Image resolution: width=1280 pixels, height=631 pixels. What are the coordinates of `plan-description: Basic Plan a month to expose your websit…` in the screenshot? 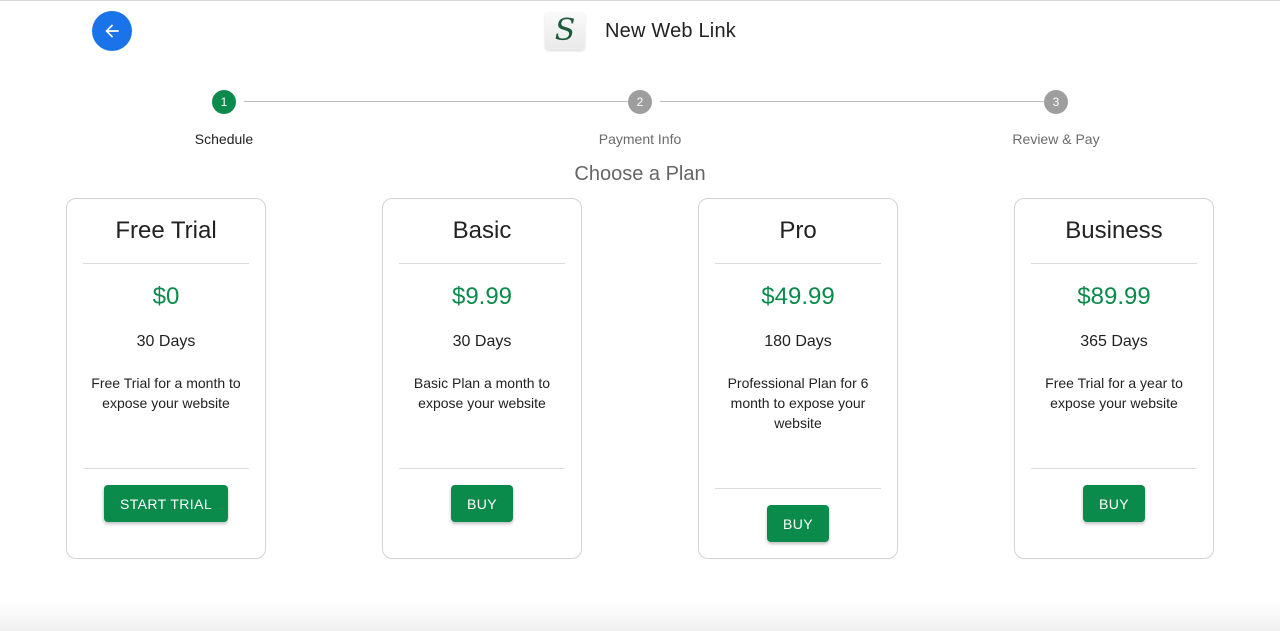 It's located at (482, 393).